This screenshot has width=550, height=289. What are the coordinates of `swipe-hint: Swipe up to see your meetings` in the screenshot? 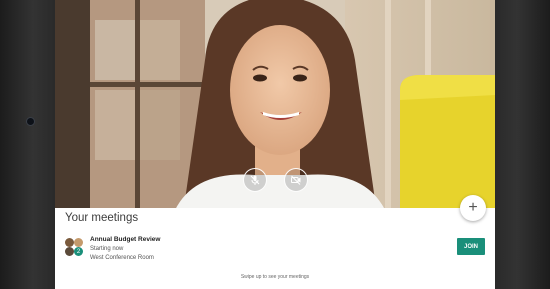 It's located at (275, 277).